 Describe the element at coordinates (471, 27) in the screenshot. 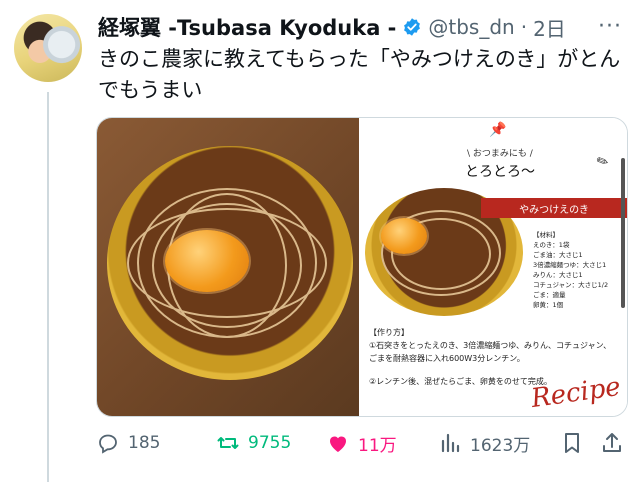

I see `handle: @tbs_dn` at that location.